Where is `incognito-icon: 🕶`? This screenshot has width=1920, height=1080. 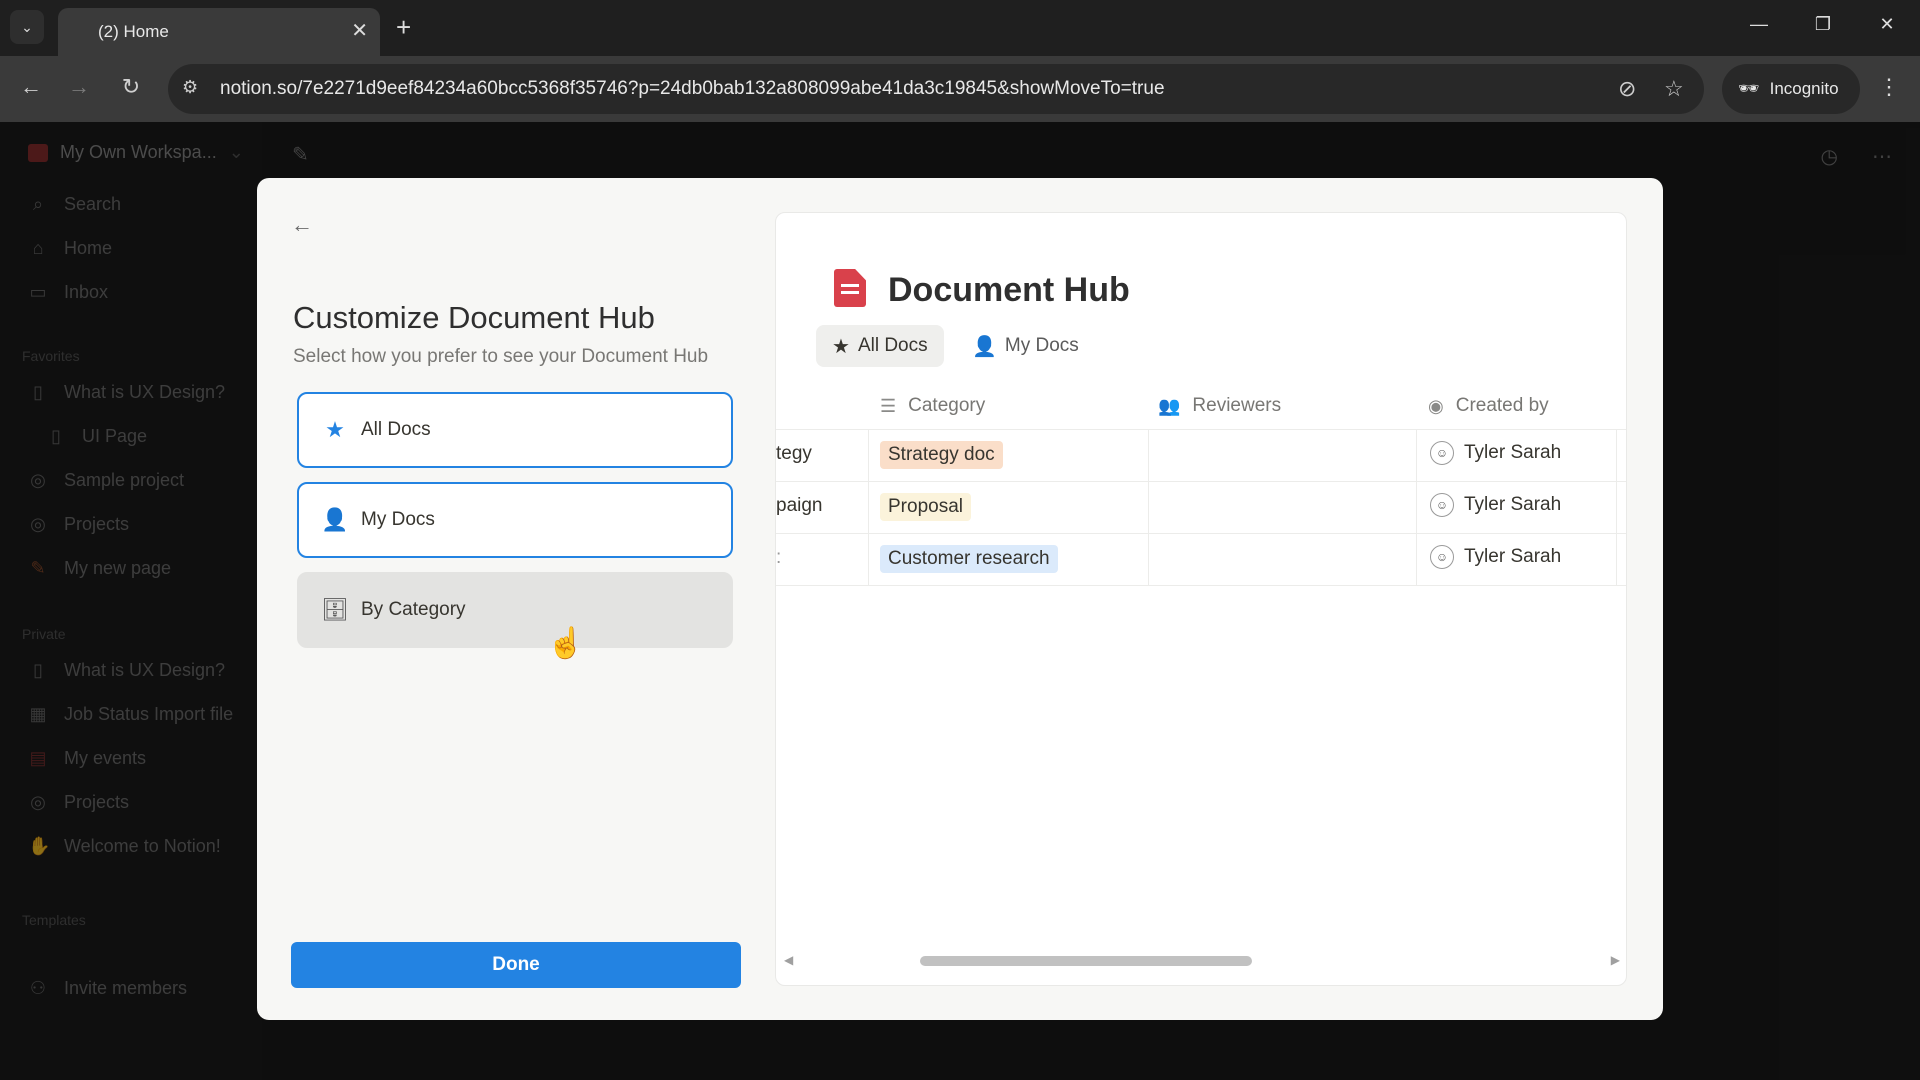 incognito-icon: 🕶 is located at coordinates (1749, 88).